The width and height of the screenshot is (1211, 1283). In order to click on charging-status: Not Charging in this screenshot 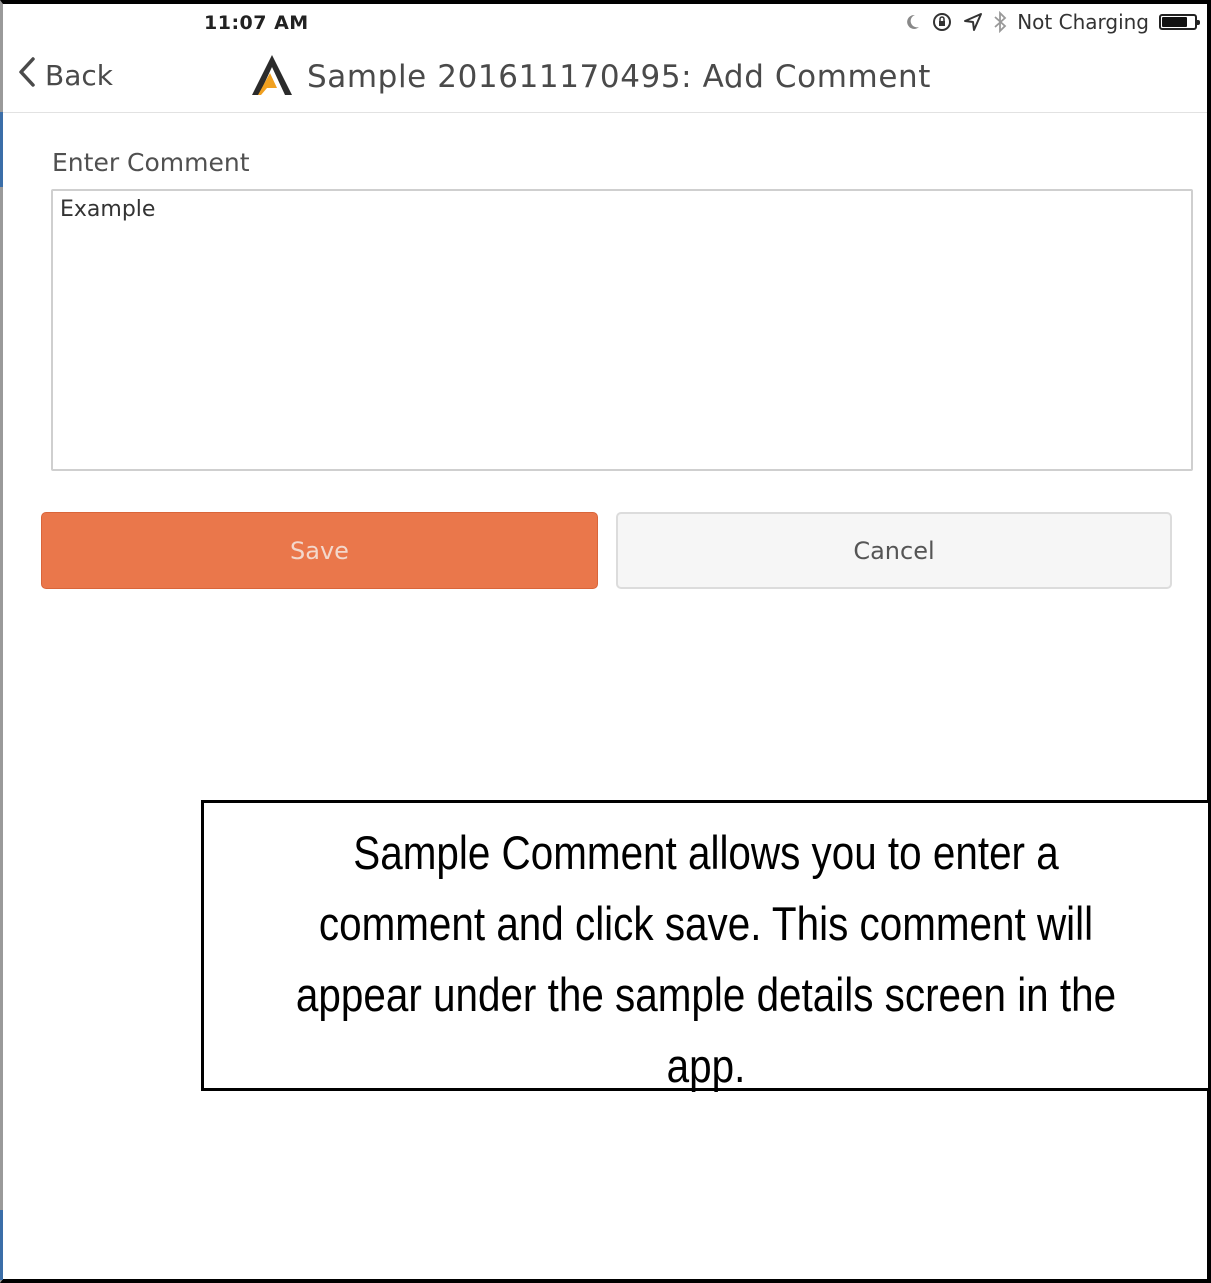, I will do `click(1083, 22)`.